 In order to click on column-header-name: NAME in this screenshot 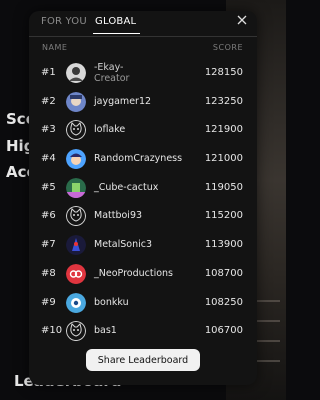, I will do `click(55, 47)`.